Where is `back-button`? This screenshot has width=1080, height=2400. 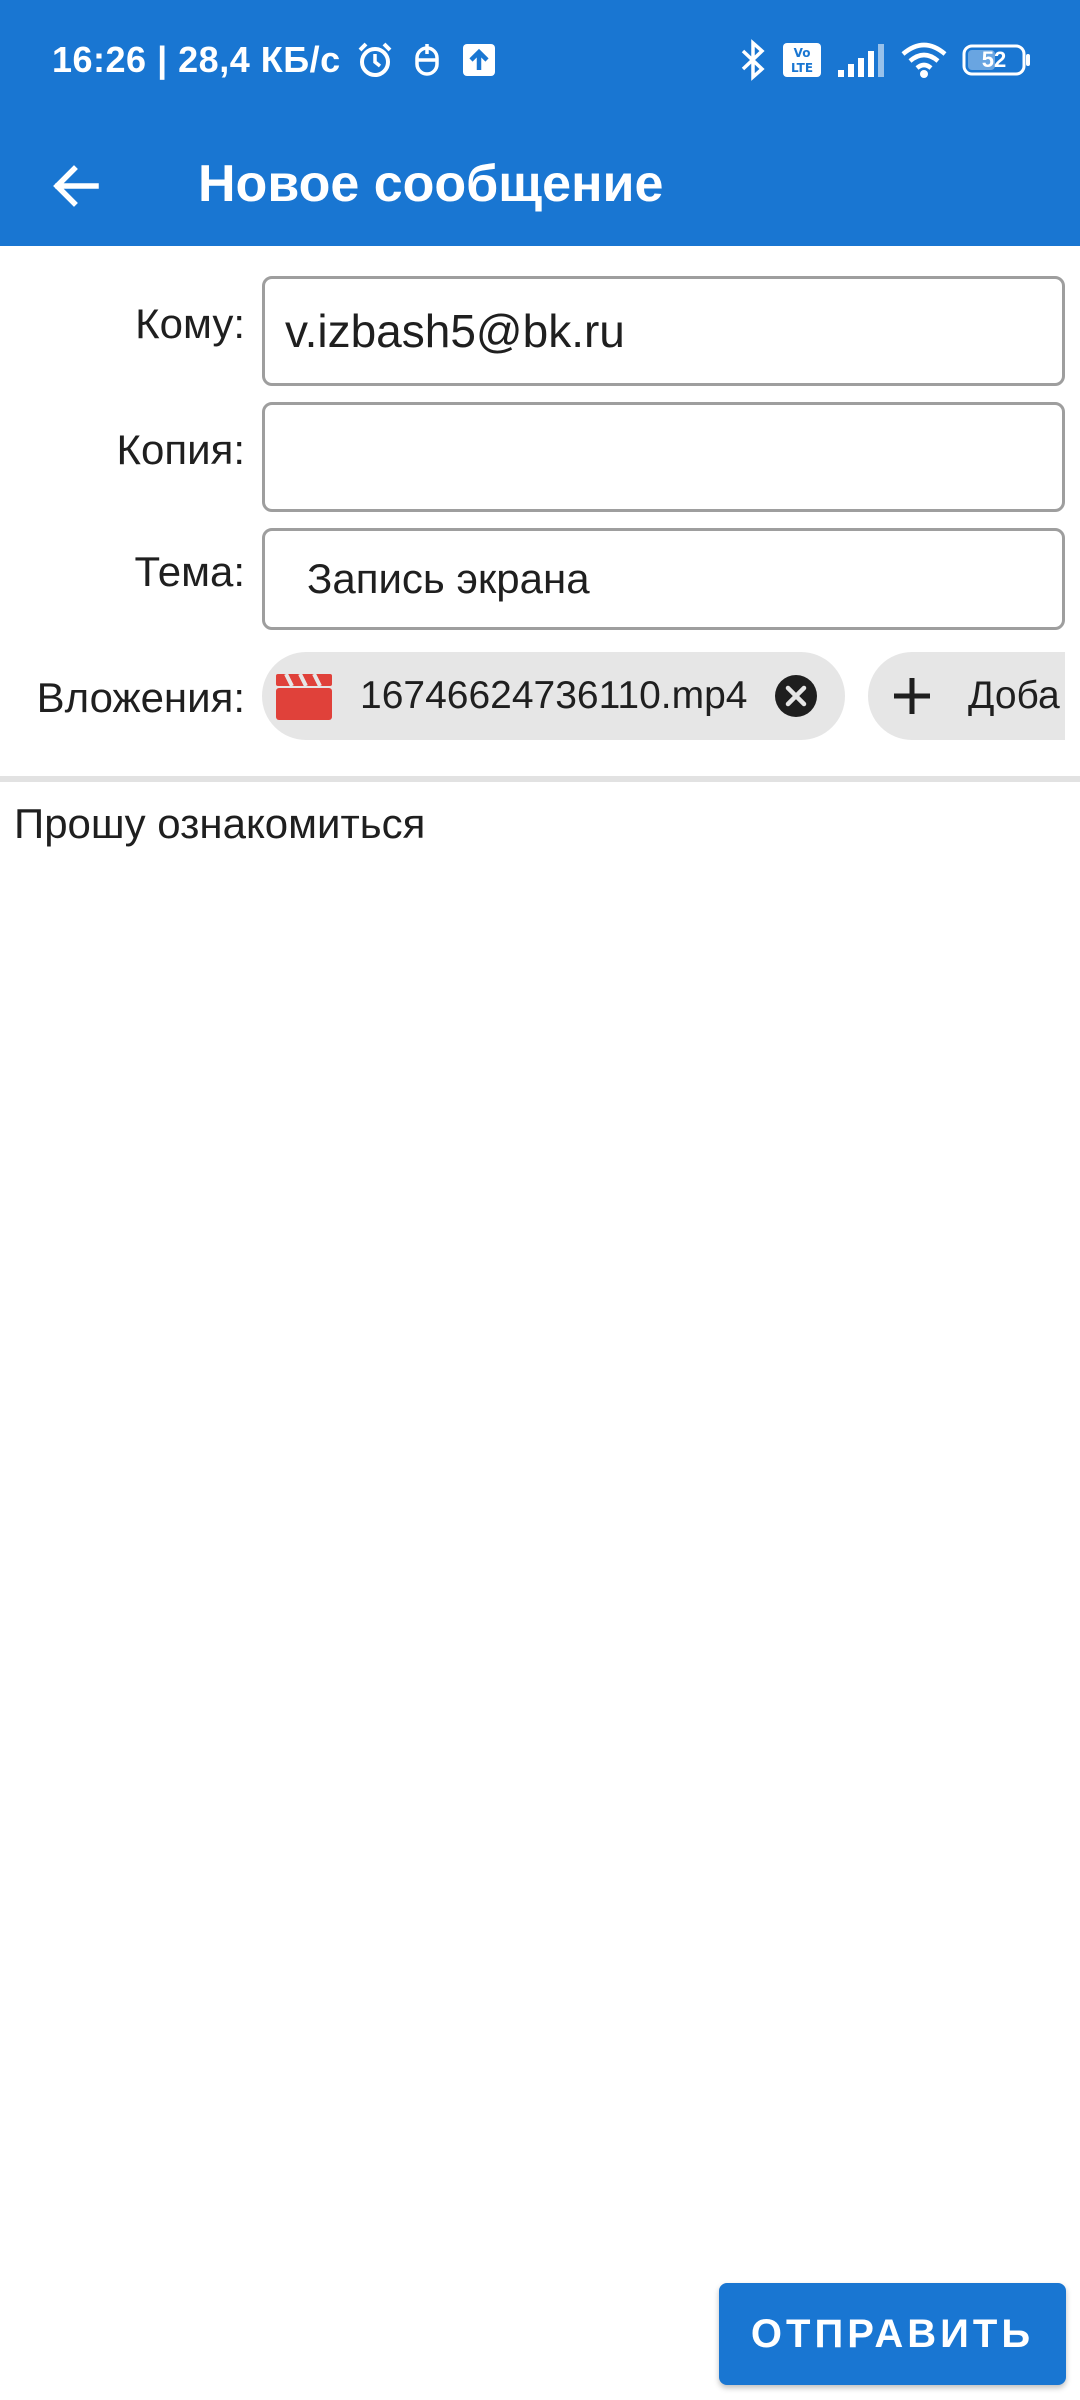 back-button is located at coordinates (76, 186).